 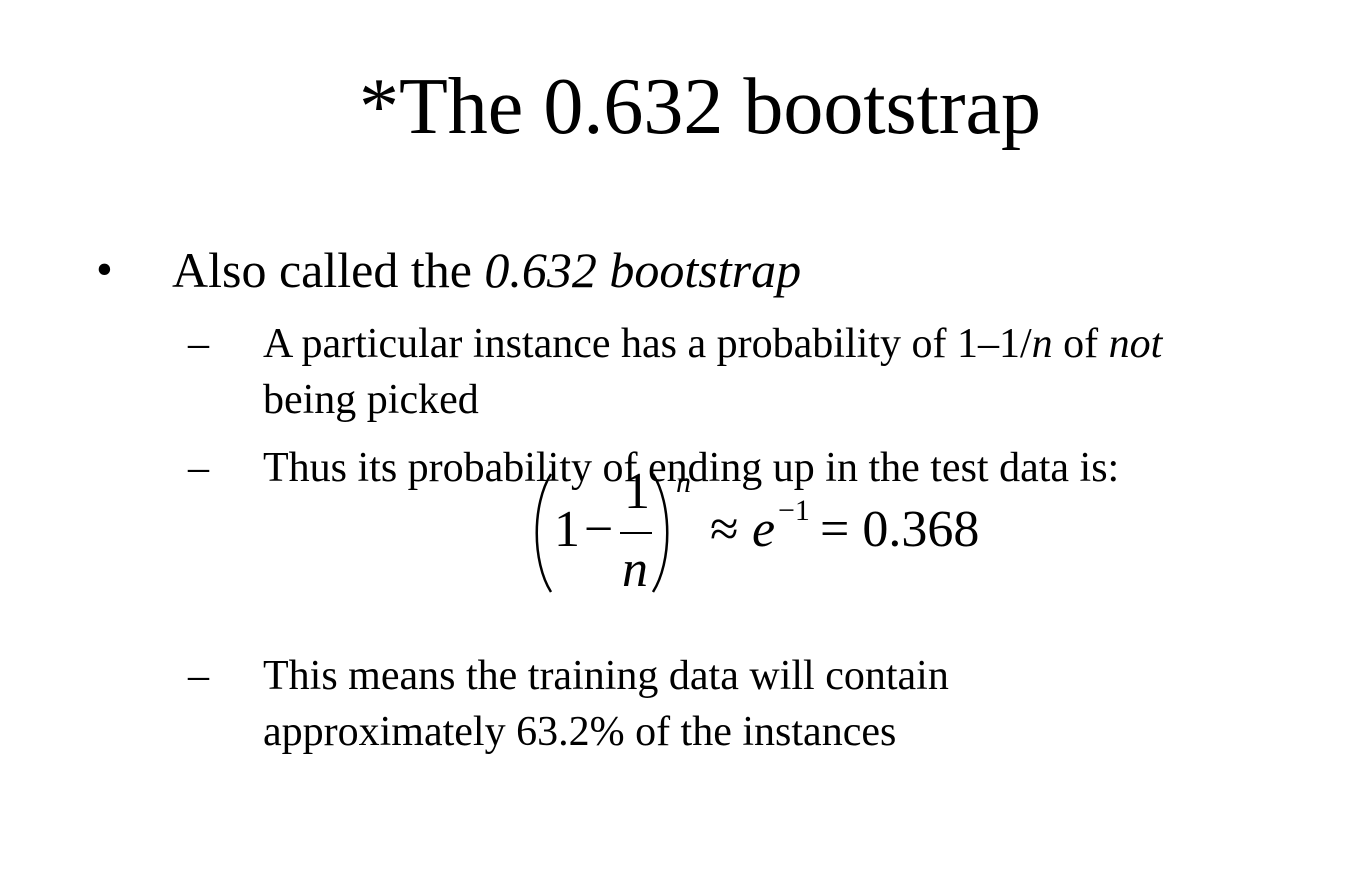 I want to click on subbullet-1-line-1-n: n, so click(x=1042, y=344).